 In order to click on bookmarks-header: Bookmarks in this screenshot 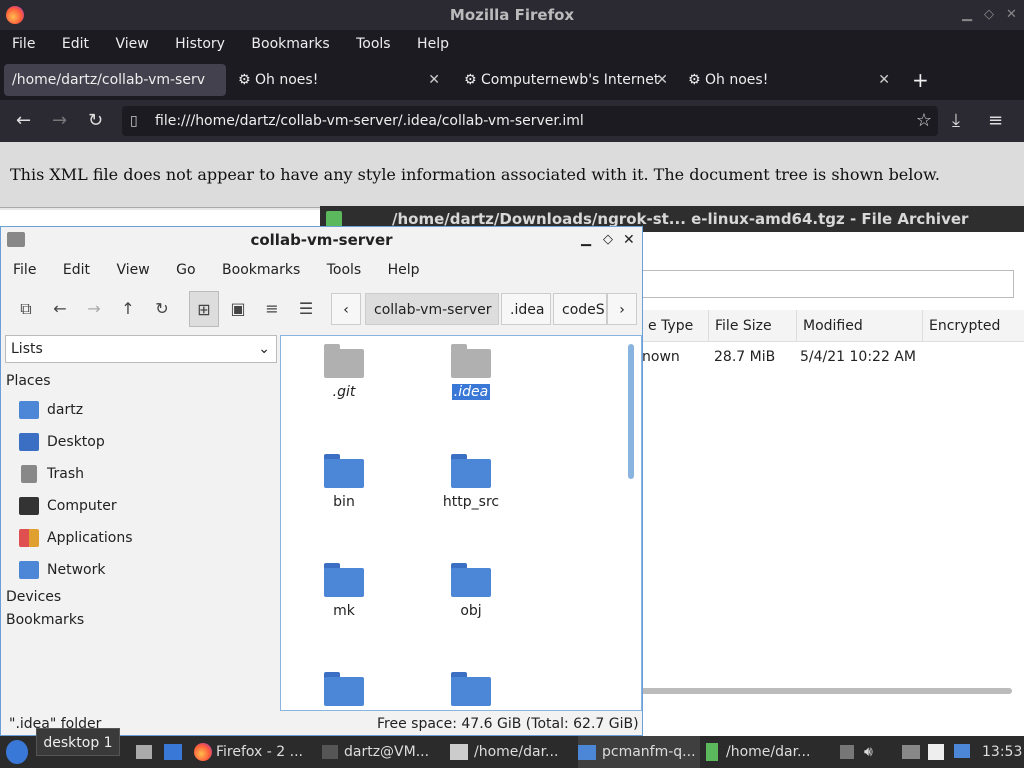, I will do `click(45, 620)`.